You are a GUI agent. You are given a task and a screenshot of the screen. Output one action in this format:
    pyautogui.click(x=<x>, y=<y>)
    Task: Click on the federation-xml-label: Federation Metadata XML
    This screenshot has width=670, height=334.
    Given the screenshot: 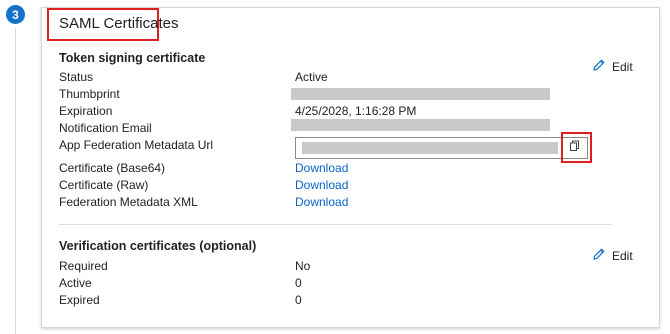 What is the action you would take?
    pyautogui.click(x=128, y=202)
    